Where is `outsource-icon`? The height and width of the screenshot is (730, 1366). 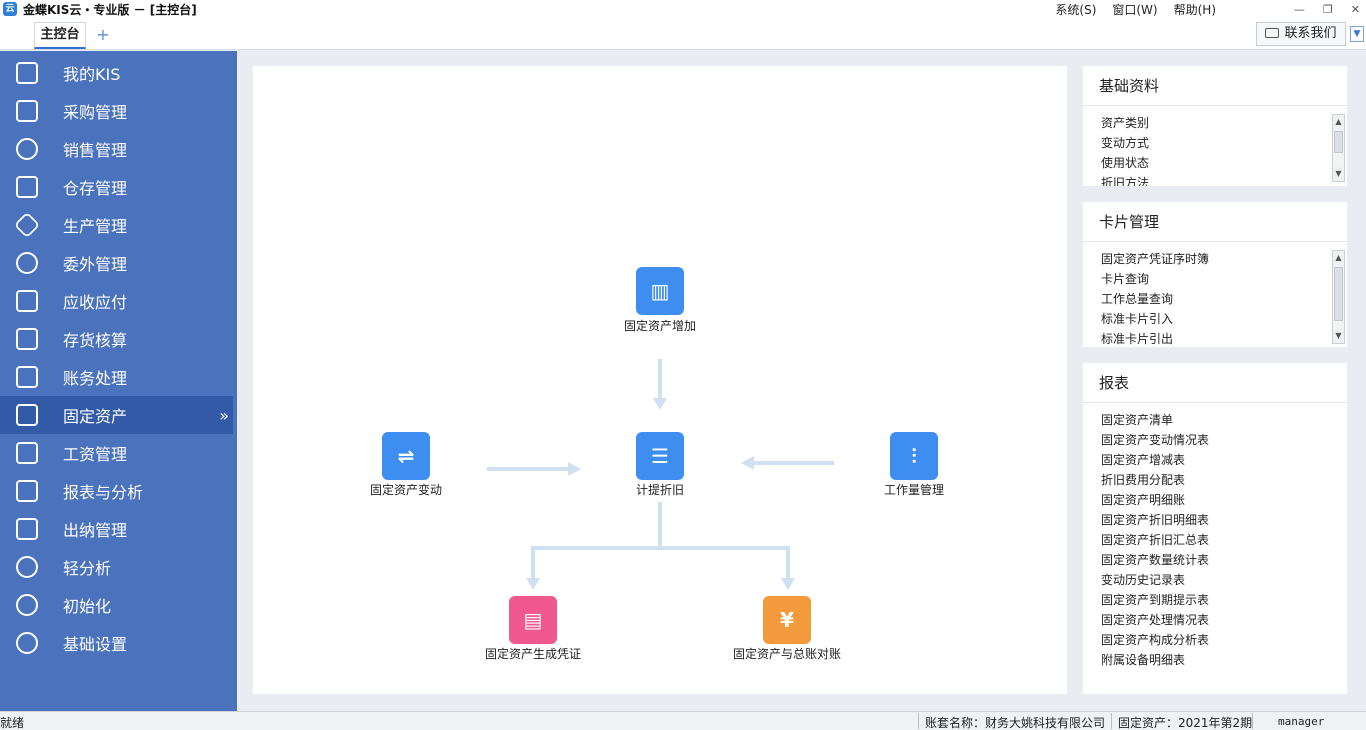
outsource-icon is located at coordinates (27, 263).